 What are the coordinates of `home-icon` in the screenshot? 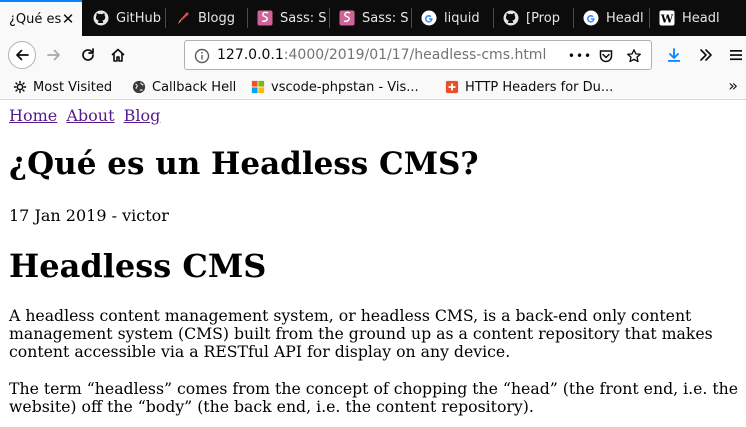 It's located at (118, 55).